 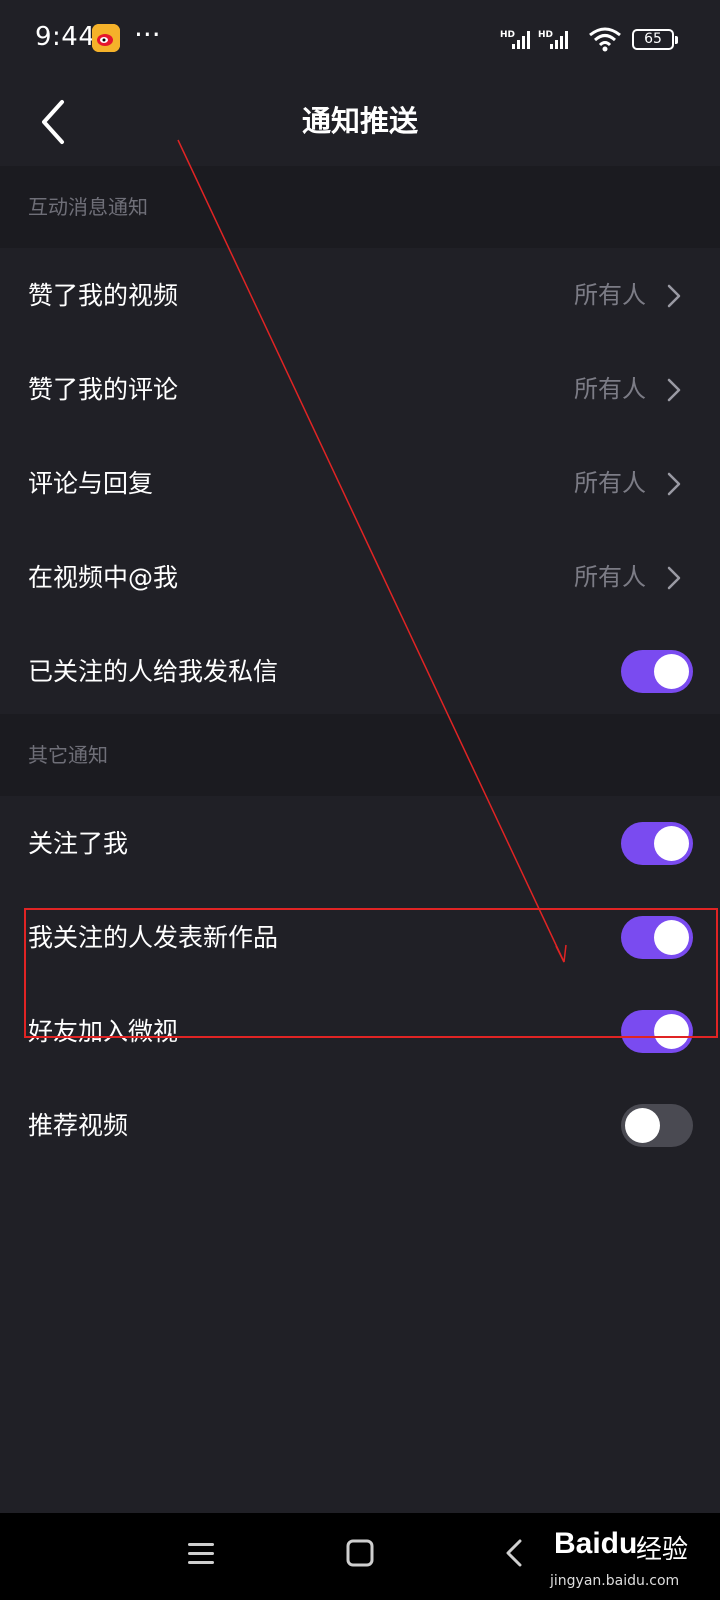 What do you see at coordinates (655, 39) in the screenshot?
I see `battery-indicator: 65` at bounding box center [655, 39].